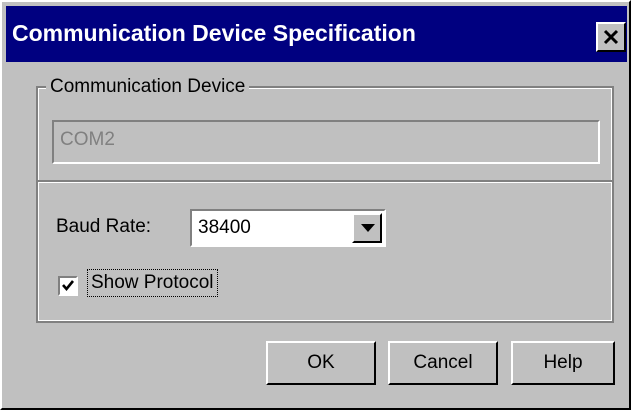 The image size is (631, 410). What do you see at coordinates (224, 227) in the screenshot?
I see `baud-rate-value: 38400` at bounding box center [224, 227].